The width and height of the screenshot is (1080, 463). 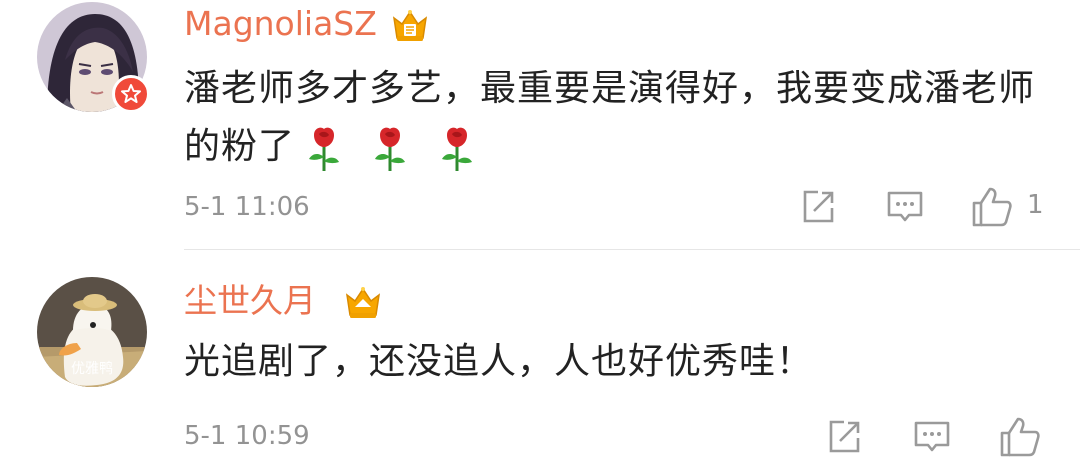 What do you see at coordinates (1035, 205) in the screenshot?
I see `like-count: 1` at bounding box center [1035, 205].